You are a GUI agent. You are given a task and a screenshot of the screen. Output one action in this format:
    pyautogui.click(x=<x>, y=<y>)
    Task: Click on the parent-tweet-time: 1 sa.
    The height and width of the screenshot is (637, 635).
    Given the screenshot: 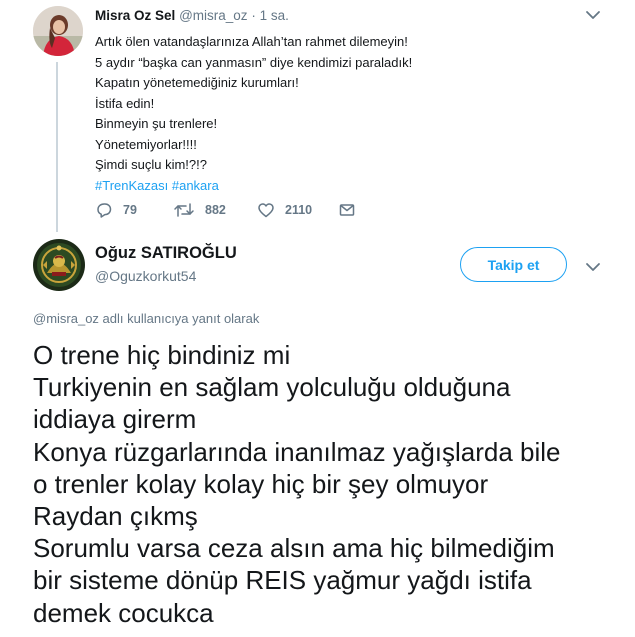 What is the action you would take?
    pyautogui.click(x=274, y=15)
    